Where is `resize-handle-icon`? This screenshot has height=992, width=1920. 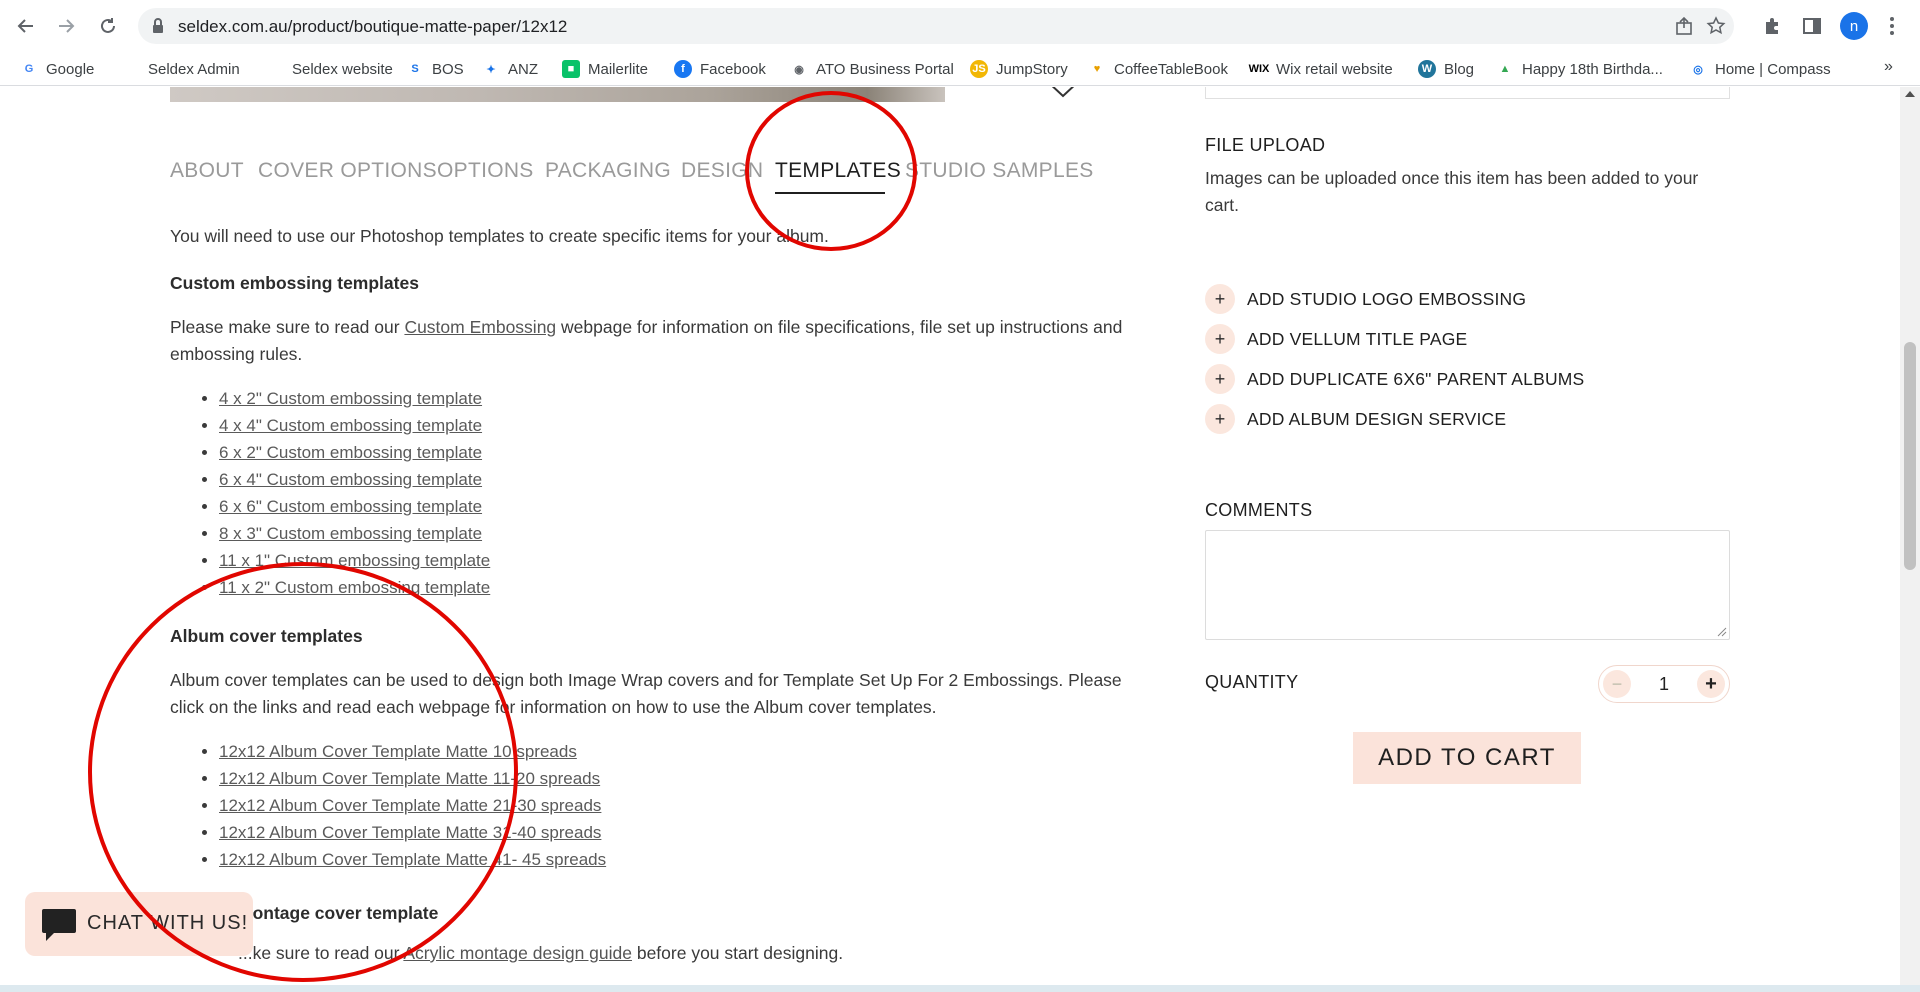
resize-handle-icon is located at coordinates (1722, 632).